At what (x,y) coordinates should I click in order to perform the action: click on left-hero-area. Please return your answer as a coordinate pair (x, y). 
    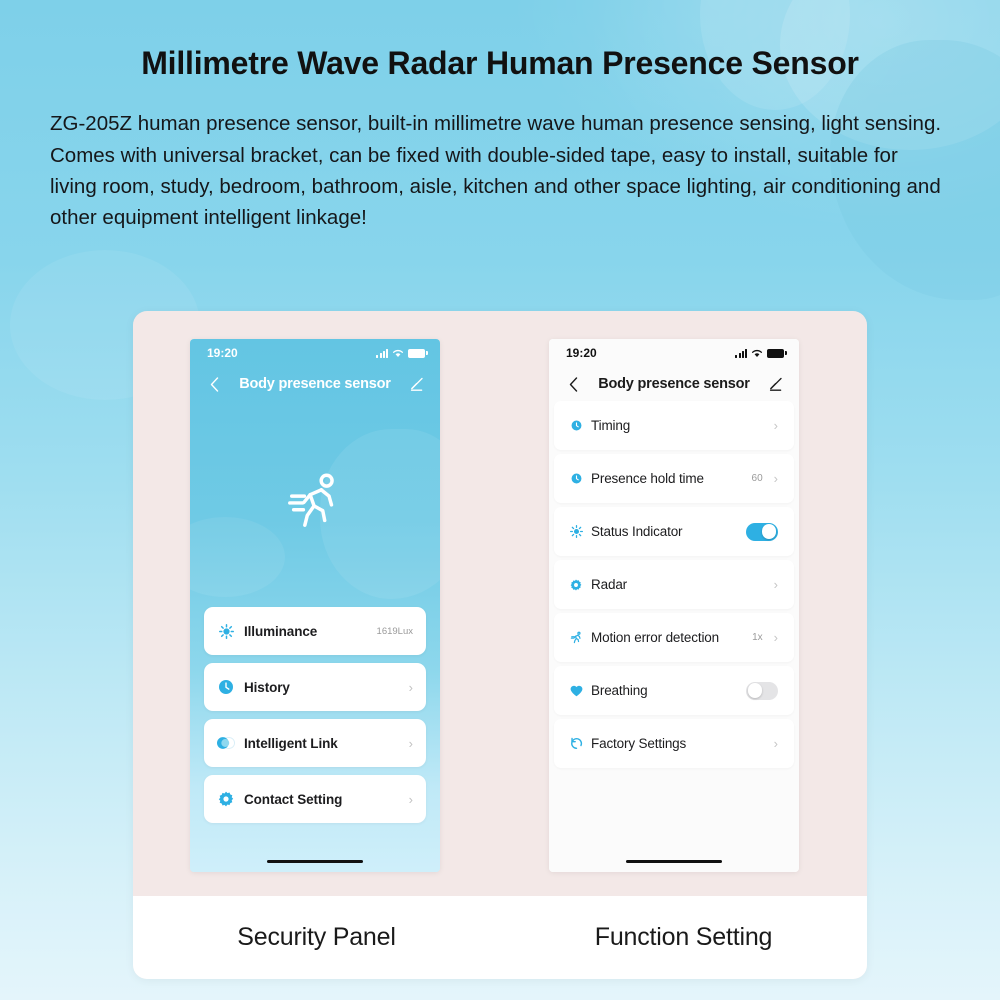
    Looking at the image, I should click on (315, 501).